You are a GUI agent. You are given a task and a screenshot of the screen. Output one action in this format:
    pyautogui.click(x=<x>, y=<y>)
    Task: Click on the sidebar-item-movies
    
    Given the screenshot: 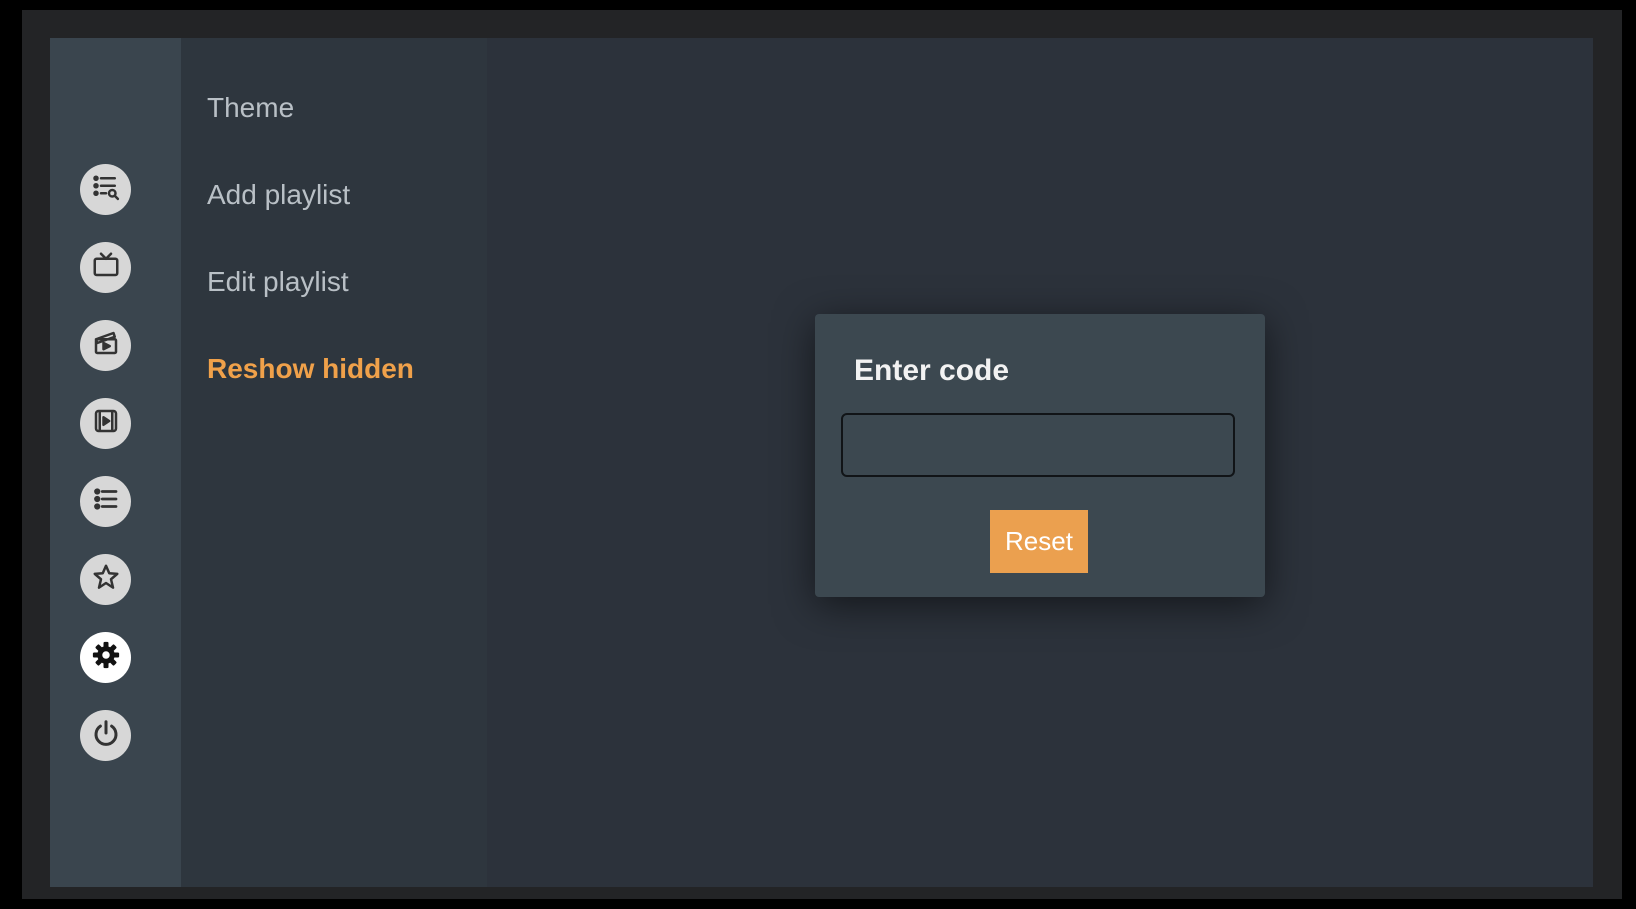 What is the action you would take?
    pyautogui.click(x=105, y=345)
    